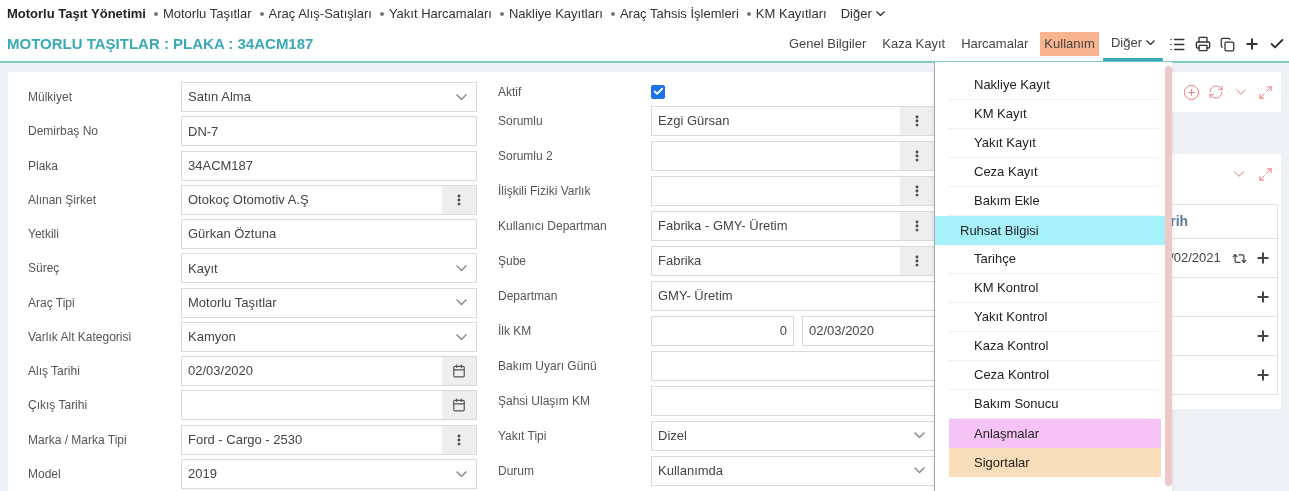 The image size is (1289, 491). What do you see at coordinates (553, 226) in the screenshot?
I see `field-label: Kullanıcı Departman` at bounding box center [553, 226].